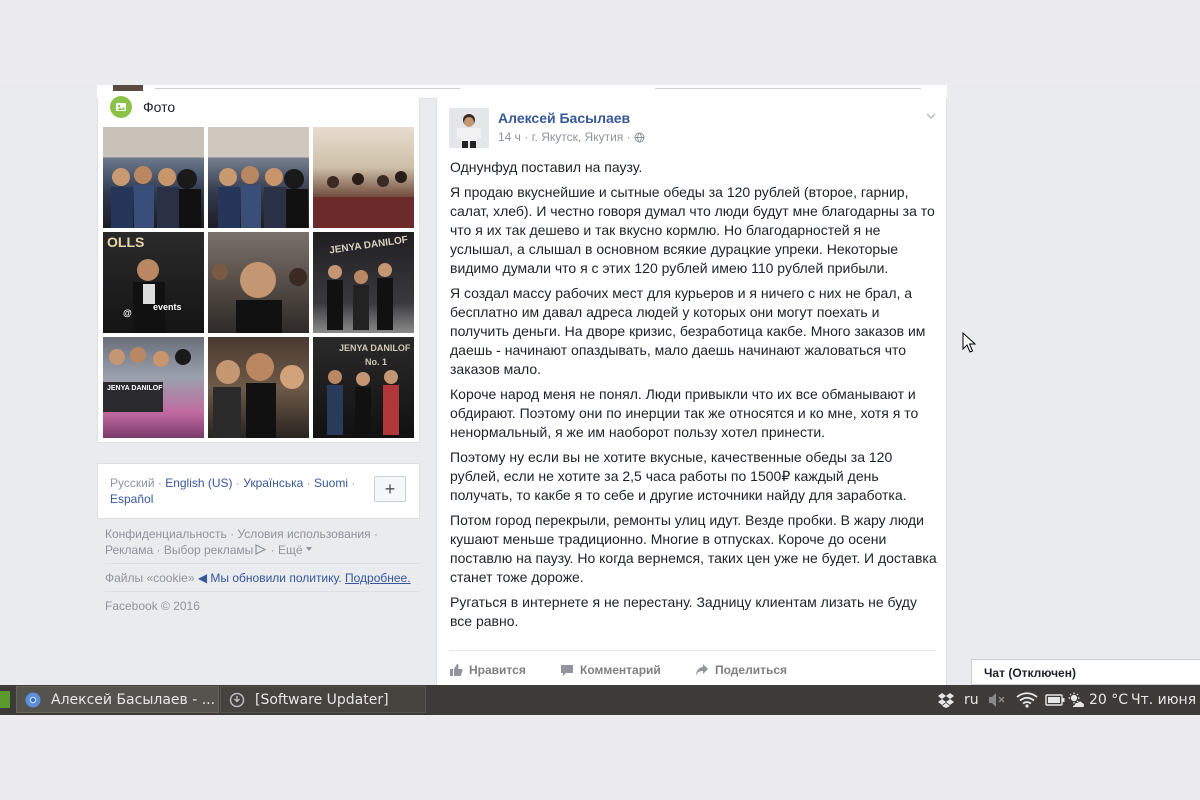  I want to click on language-link-ukrainian: Українська, so click(273, 483).